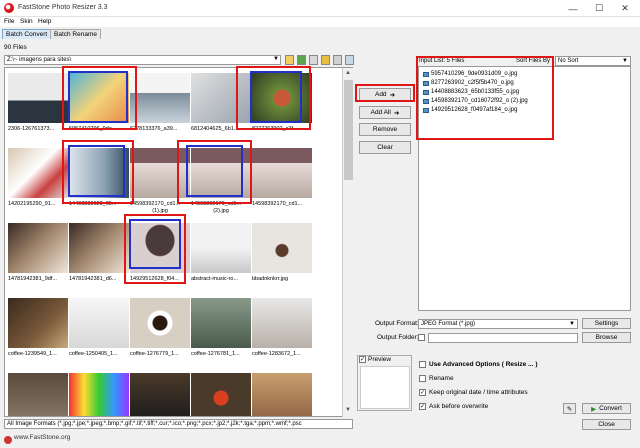  I want to click on output-format-label: Output Format:, so click(397, 323).